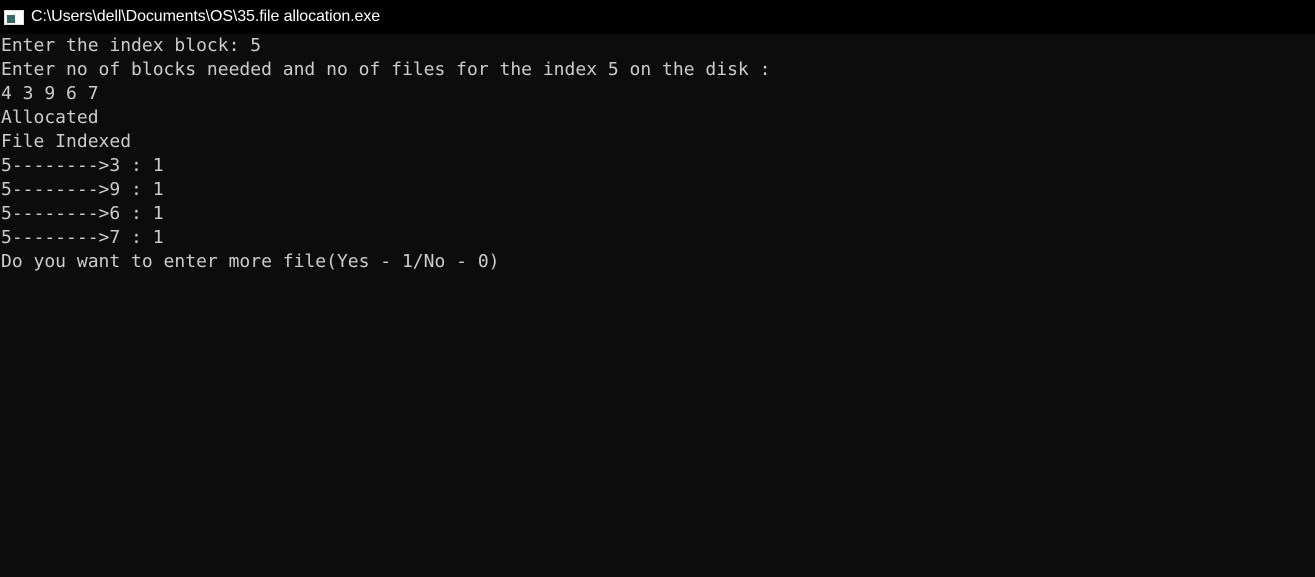 The height and width of the screenshot is (577, 1315). Describe the element at coordinates (82, 213) in the screenshot. I see `console-line: 5-------->6 : 1` at that location.